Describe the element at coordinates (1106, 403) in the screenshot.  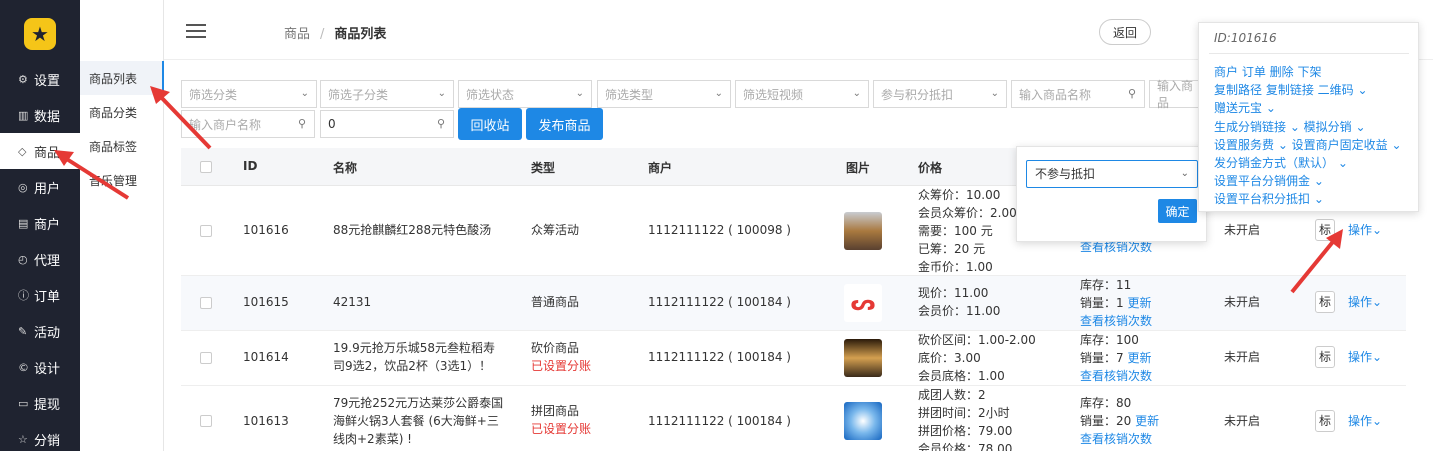
I see `stock-line: 库存：80` at that location.